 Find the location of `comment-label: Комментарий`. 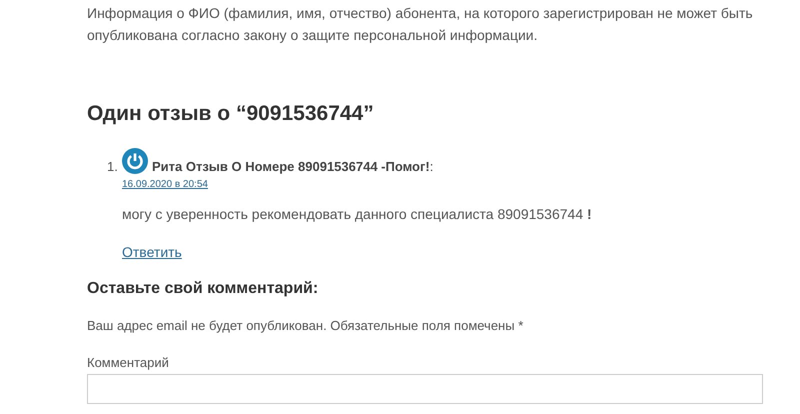

comment-label: Комментарий is located at coordinates (128, 362).